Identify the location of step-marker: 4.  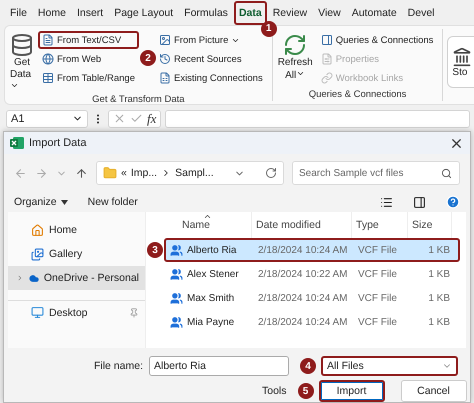
(308, 366).